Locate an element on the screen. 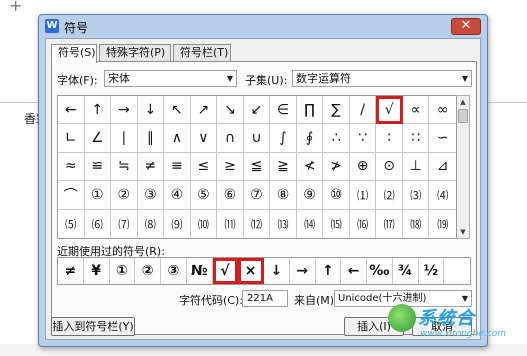  symbol-cell: ≤ is located at coordinates (204, 167).